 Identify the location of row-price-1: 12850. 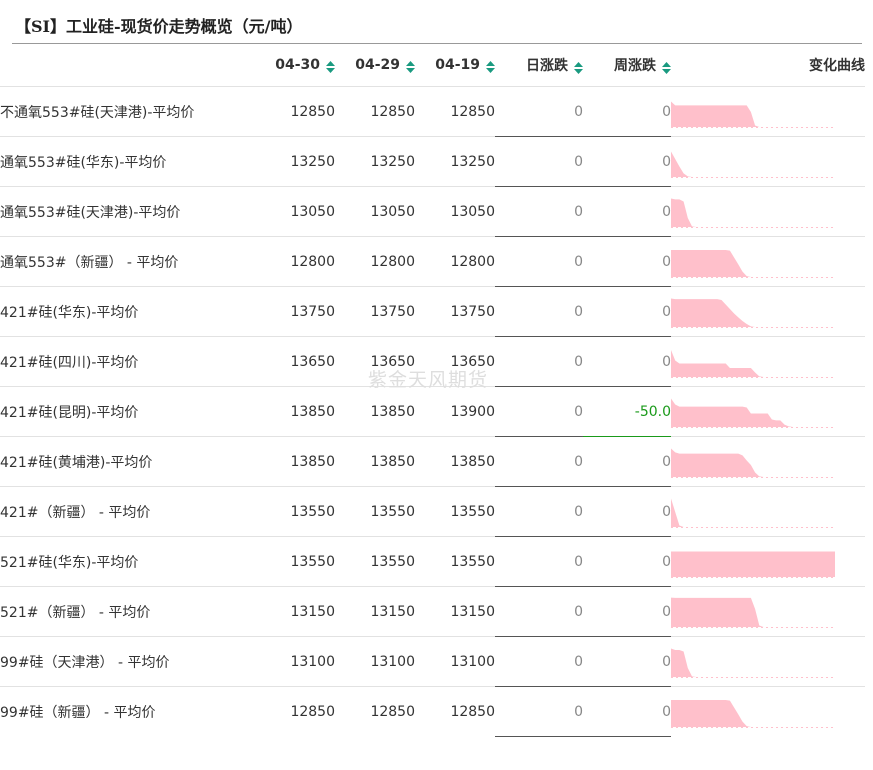
(295, 711).